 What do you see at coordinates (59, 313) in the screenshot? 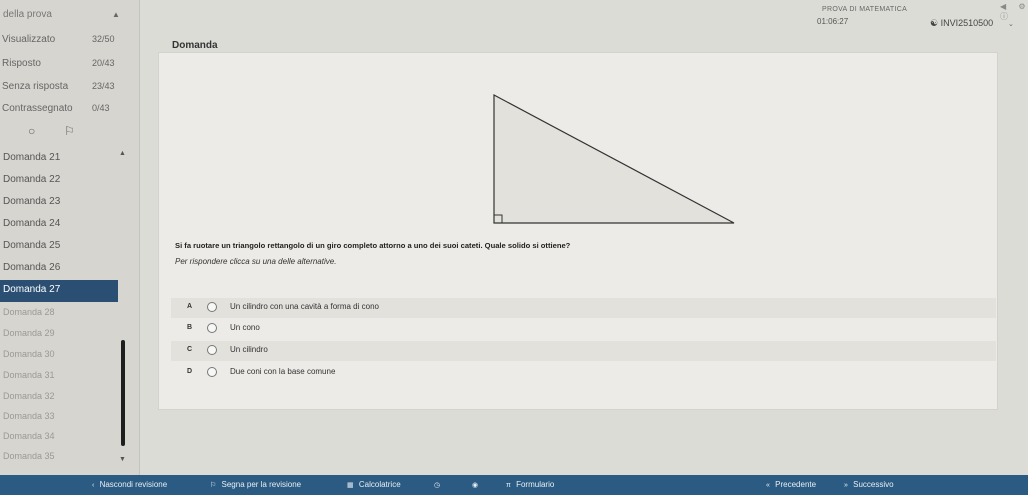
I see `question-item-28: Domanda 28` at bounding box center [59, 313].